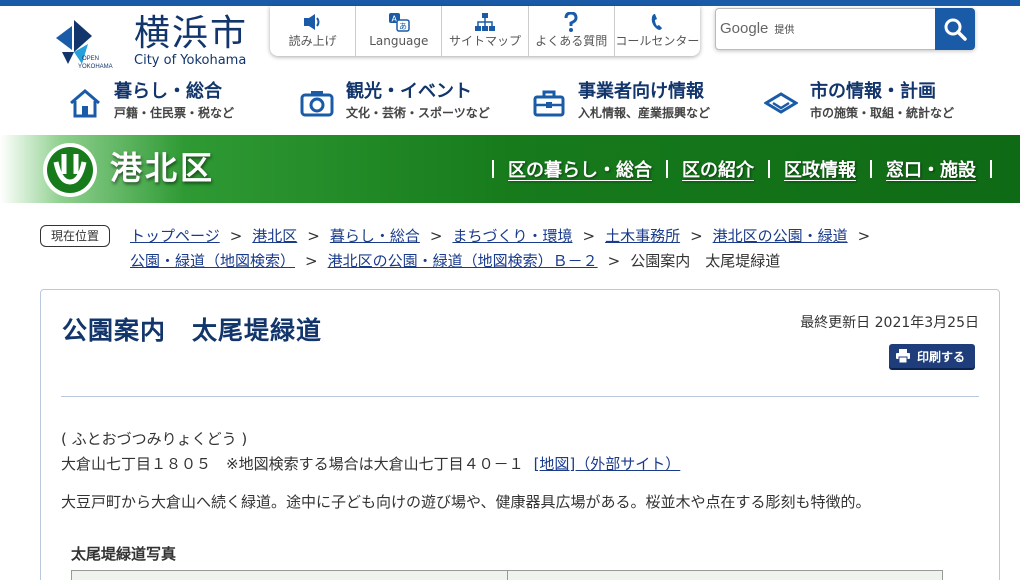 Image resolution: width=1020 pixels, height=580 pixels. I want to click on ward-name: 港北区, so click(163, 168).